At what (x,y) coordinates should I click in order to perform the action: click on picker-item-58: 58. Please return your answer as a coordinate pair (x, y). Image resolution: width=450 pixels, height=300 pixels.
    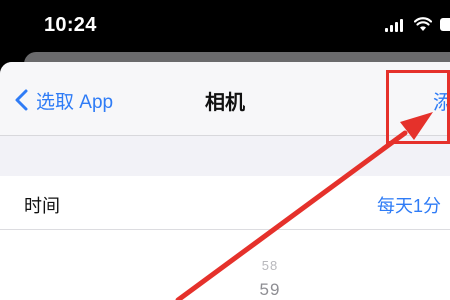
    Looking at the image, I should click on (270, 265).